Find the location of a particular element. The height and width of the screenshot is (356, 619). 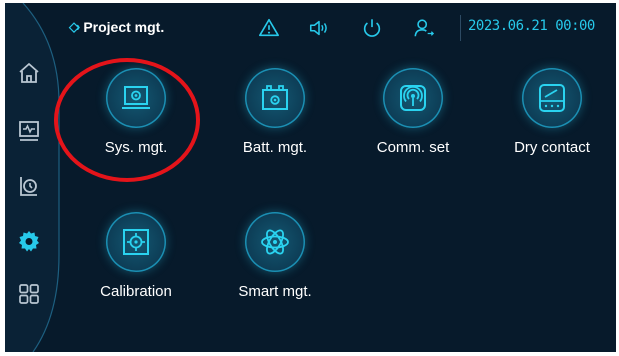

double-chevron-right-icon: ◇› is located at coordinates (74, 26).